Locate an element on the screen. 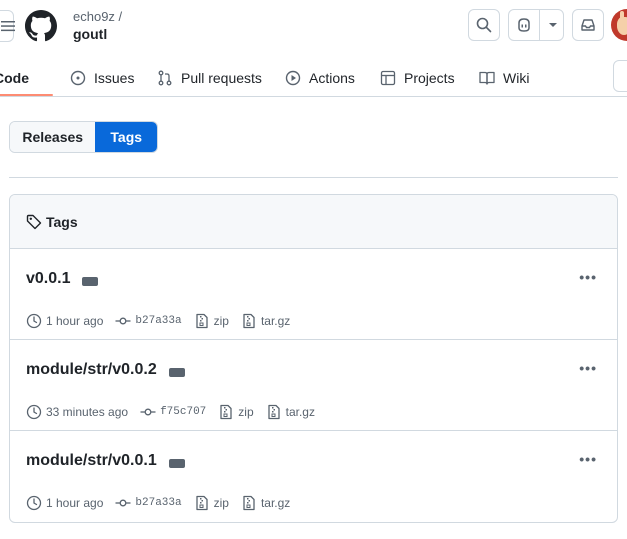 This screenshot has height=539, width=627. tags-box-header: Tags is located at coordinates (313, 222).